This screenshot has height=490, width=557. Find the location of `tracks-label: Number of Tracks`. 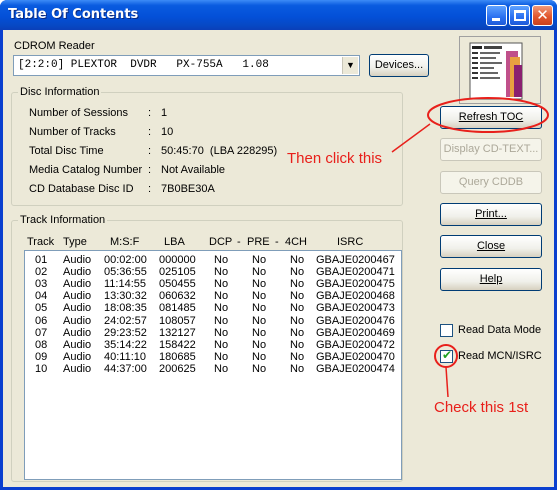

tracks-label: Number of Tracks is located at coordinates (72, 132).